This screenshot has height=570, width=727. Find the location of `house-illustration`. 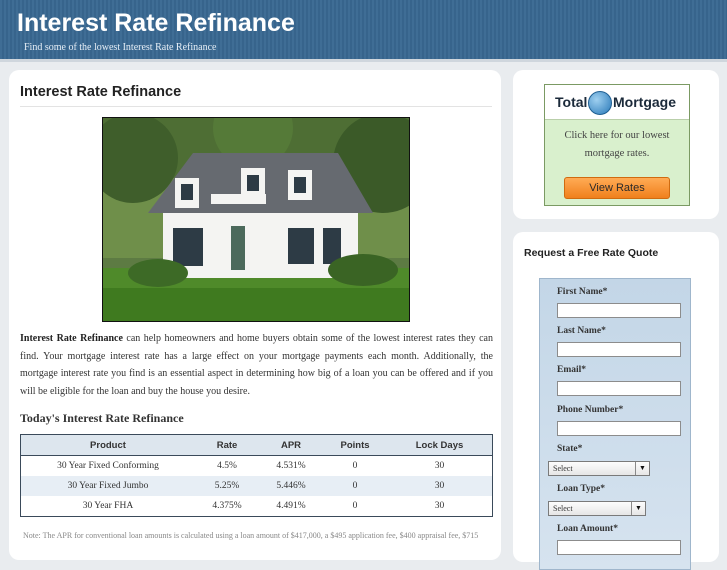

house-illustration is located at coordinates (256, 219).